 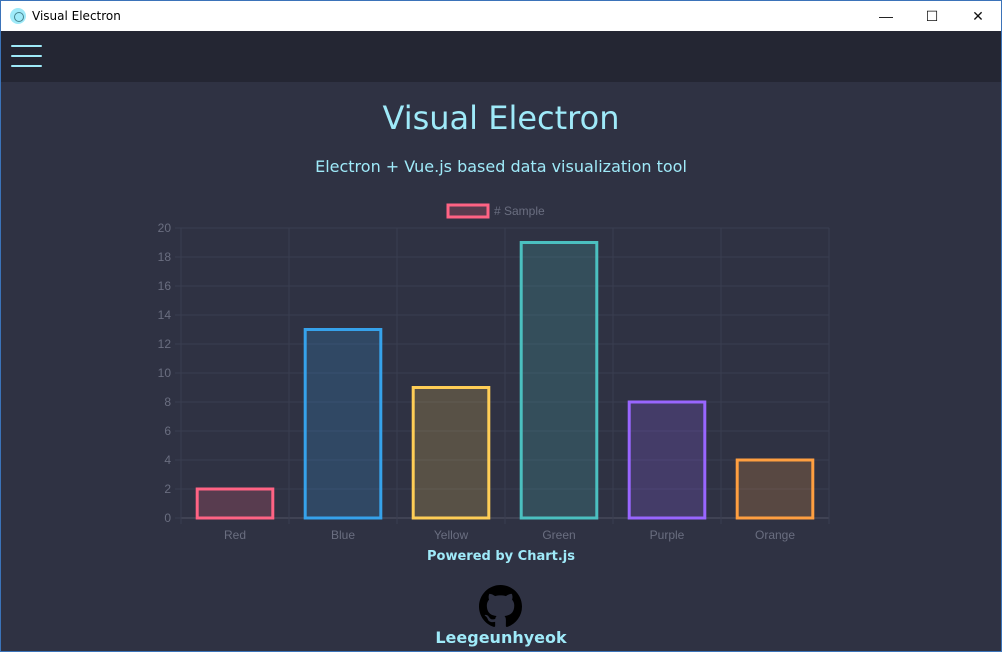 I want to click on y-tick-label: 4, so click(x=167, y=460).